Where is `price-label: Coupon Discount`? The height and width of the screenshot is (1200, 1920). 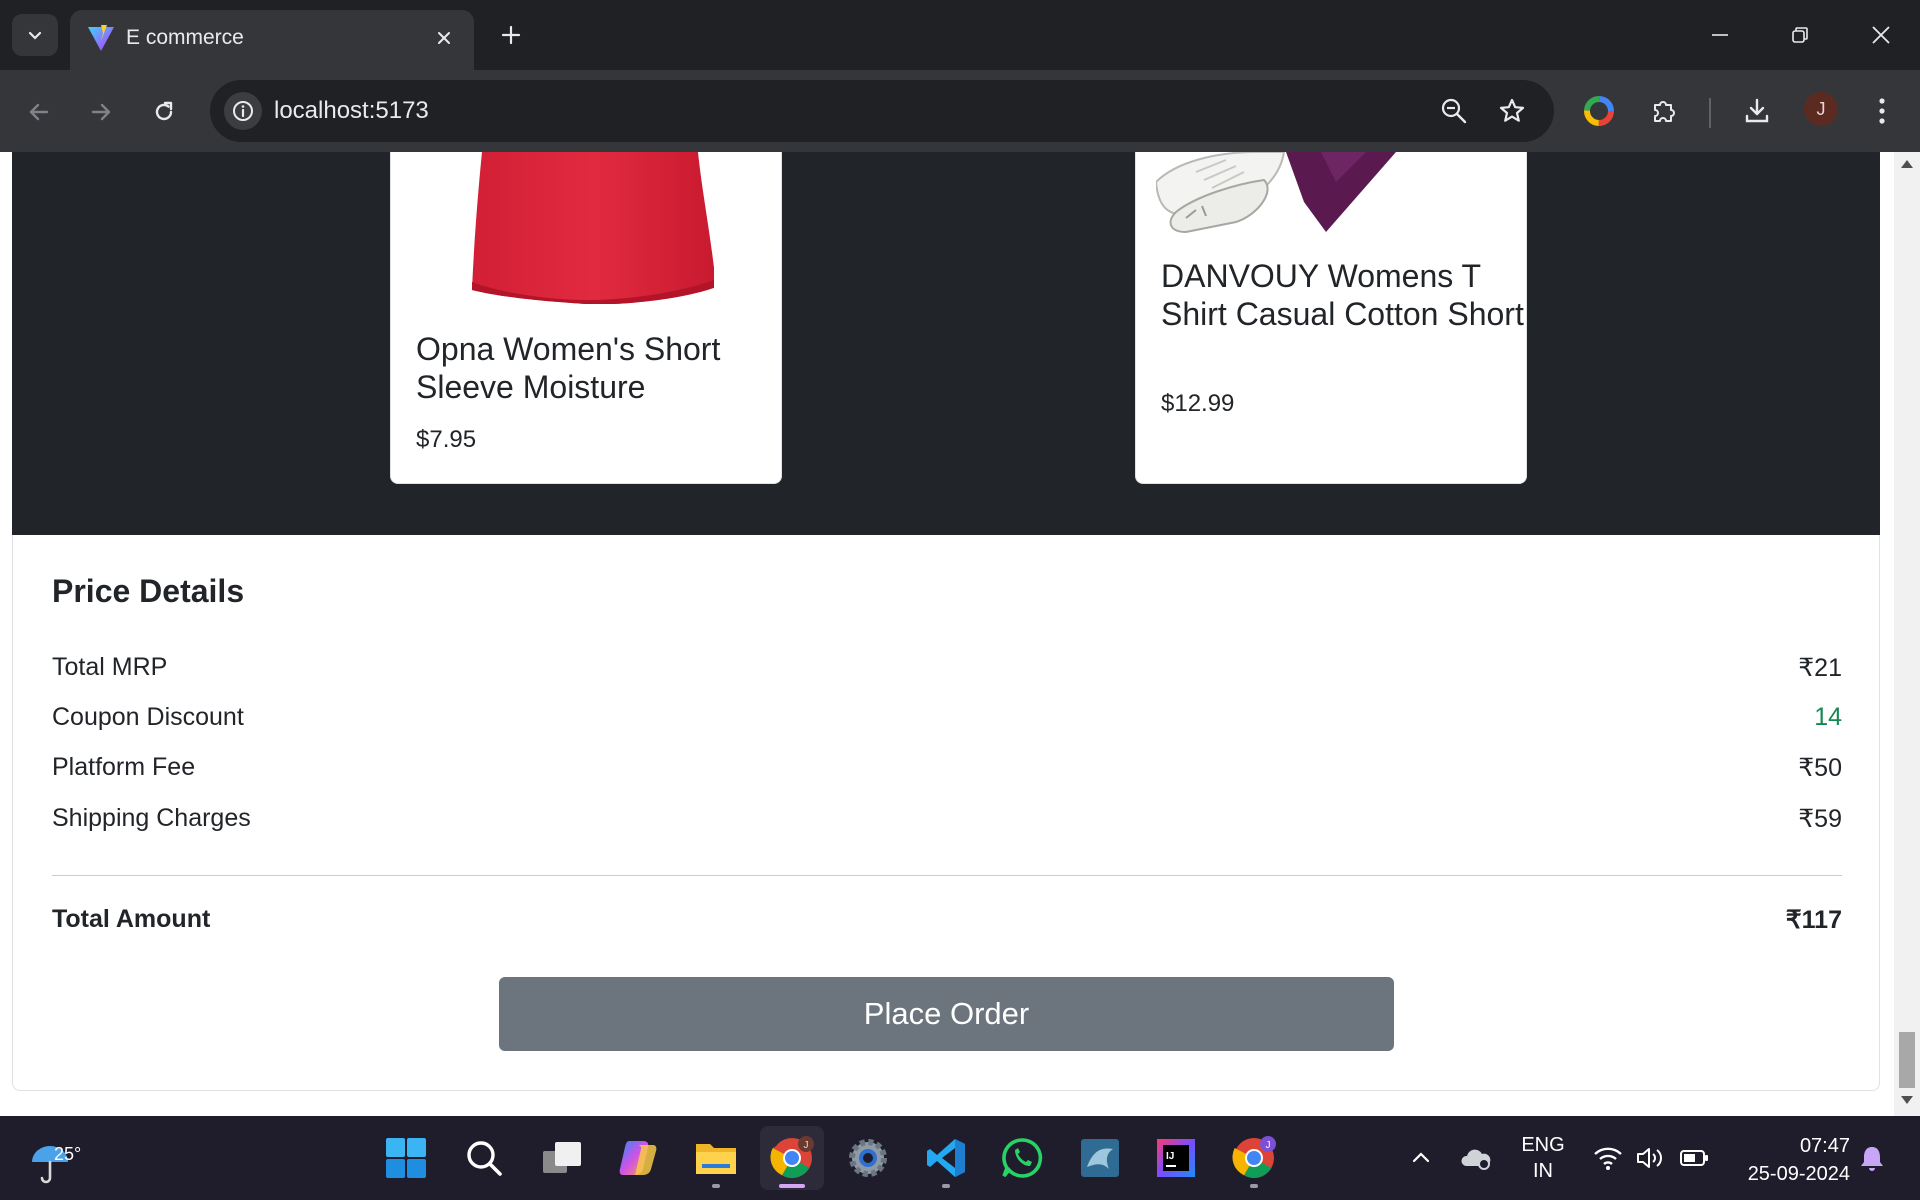 price-label: Coupon Discount is located at coordinates (148, 717).